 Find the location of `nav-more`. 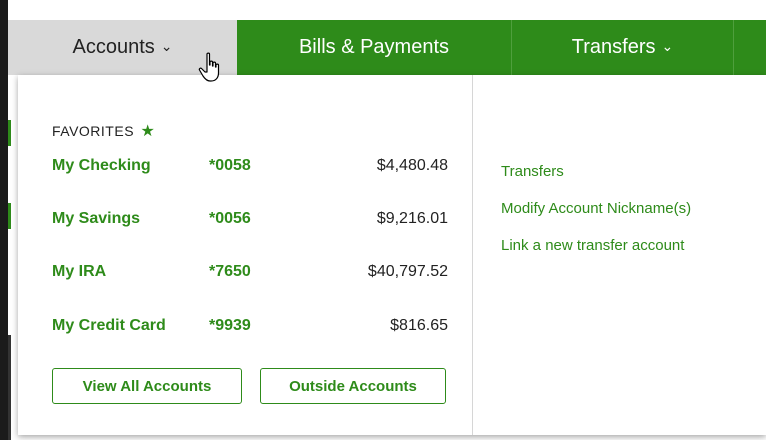

nav-more is located at coordinates (750, 47).